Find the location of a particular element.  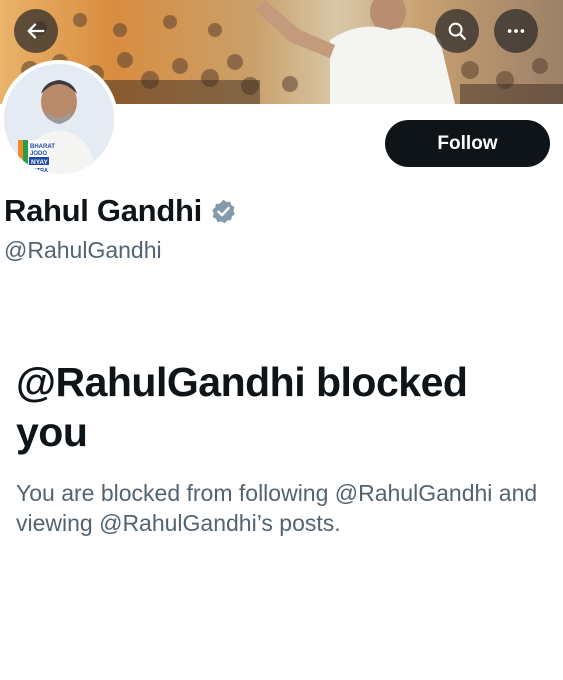

avatar-badge-text: BHARAT is located at coordinates (42, 147).